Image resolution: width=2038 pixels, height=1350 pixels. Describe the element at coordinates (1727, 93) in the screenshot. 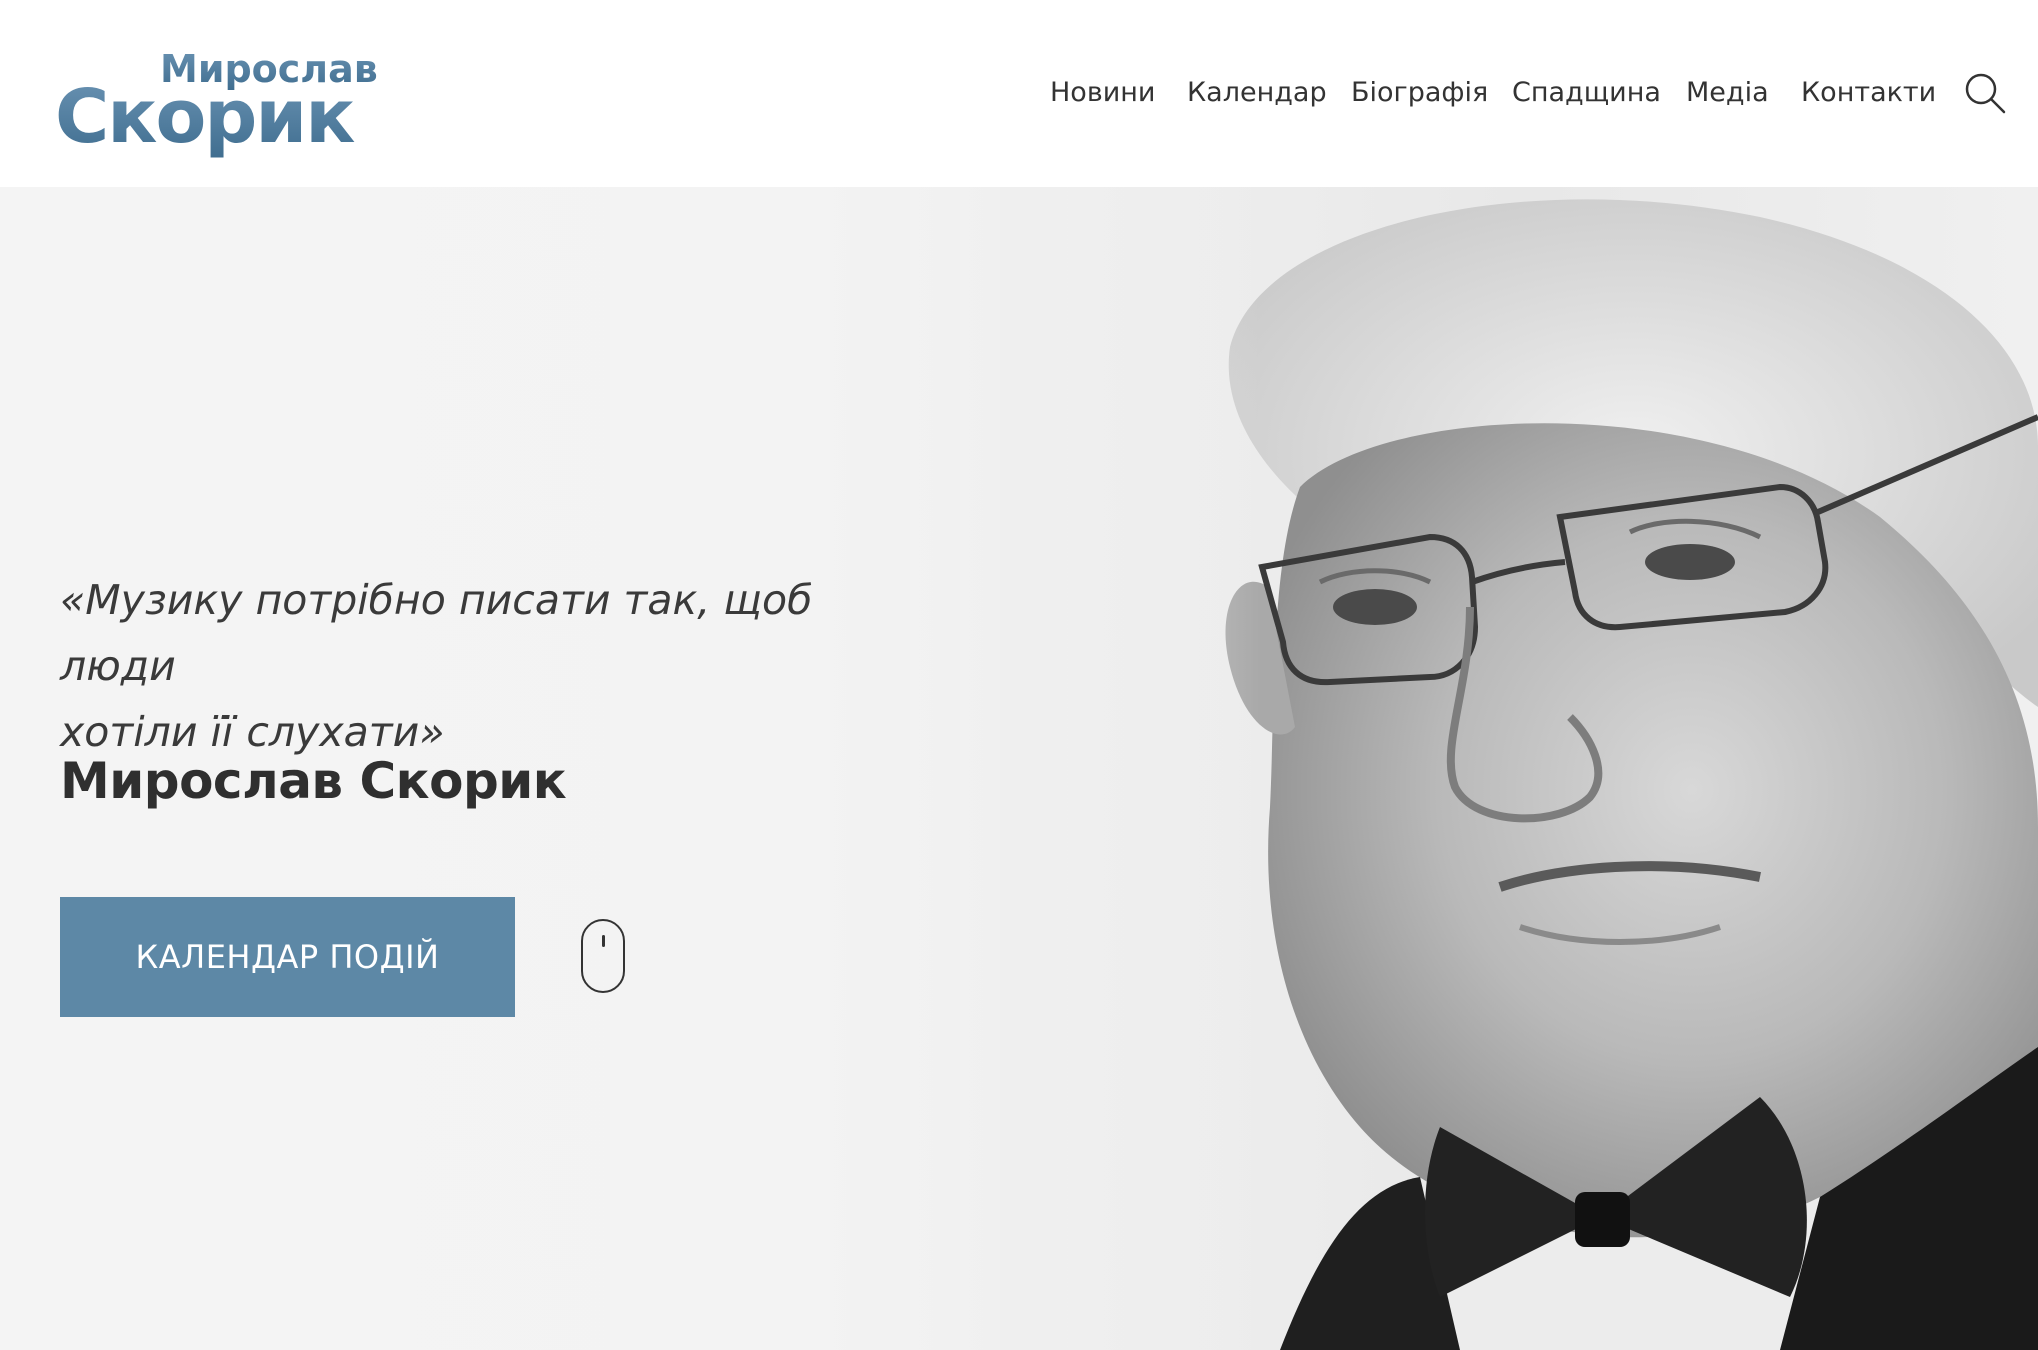

I see `nav-item-media: Медіа` at that location.